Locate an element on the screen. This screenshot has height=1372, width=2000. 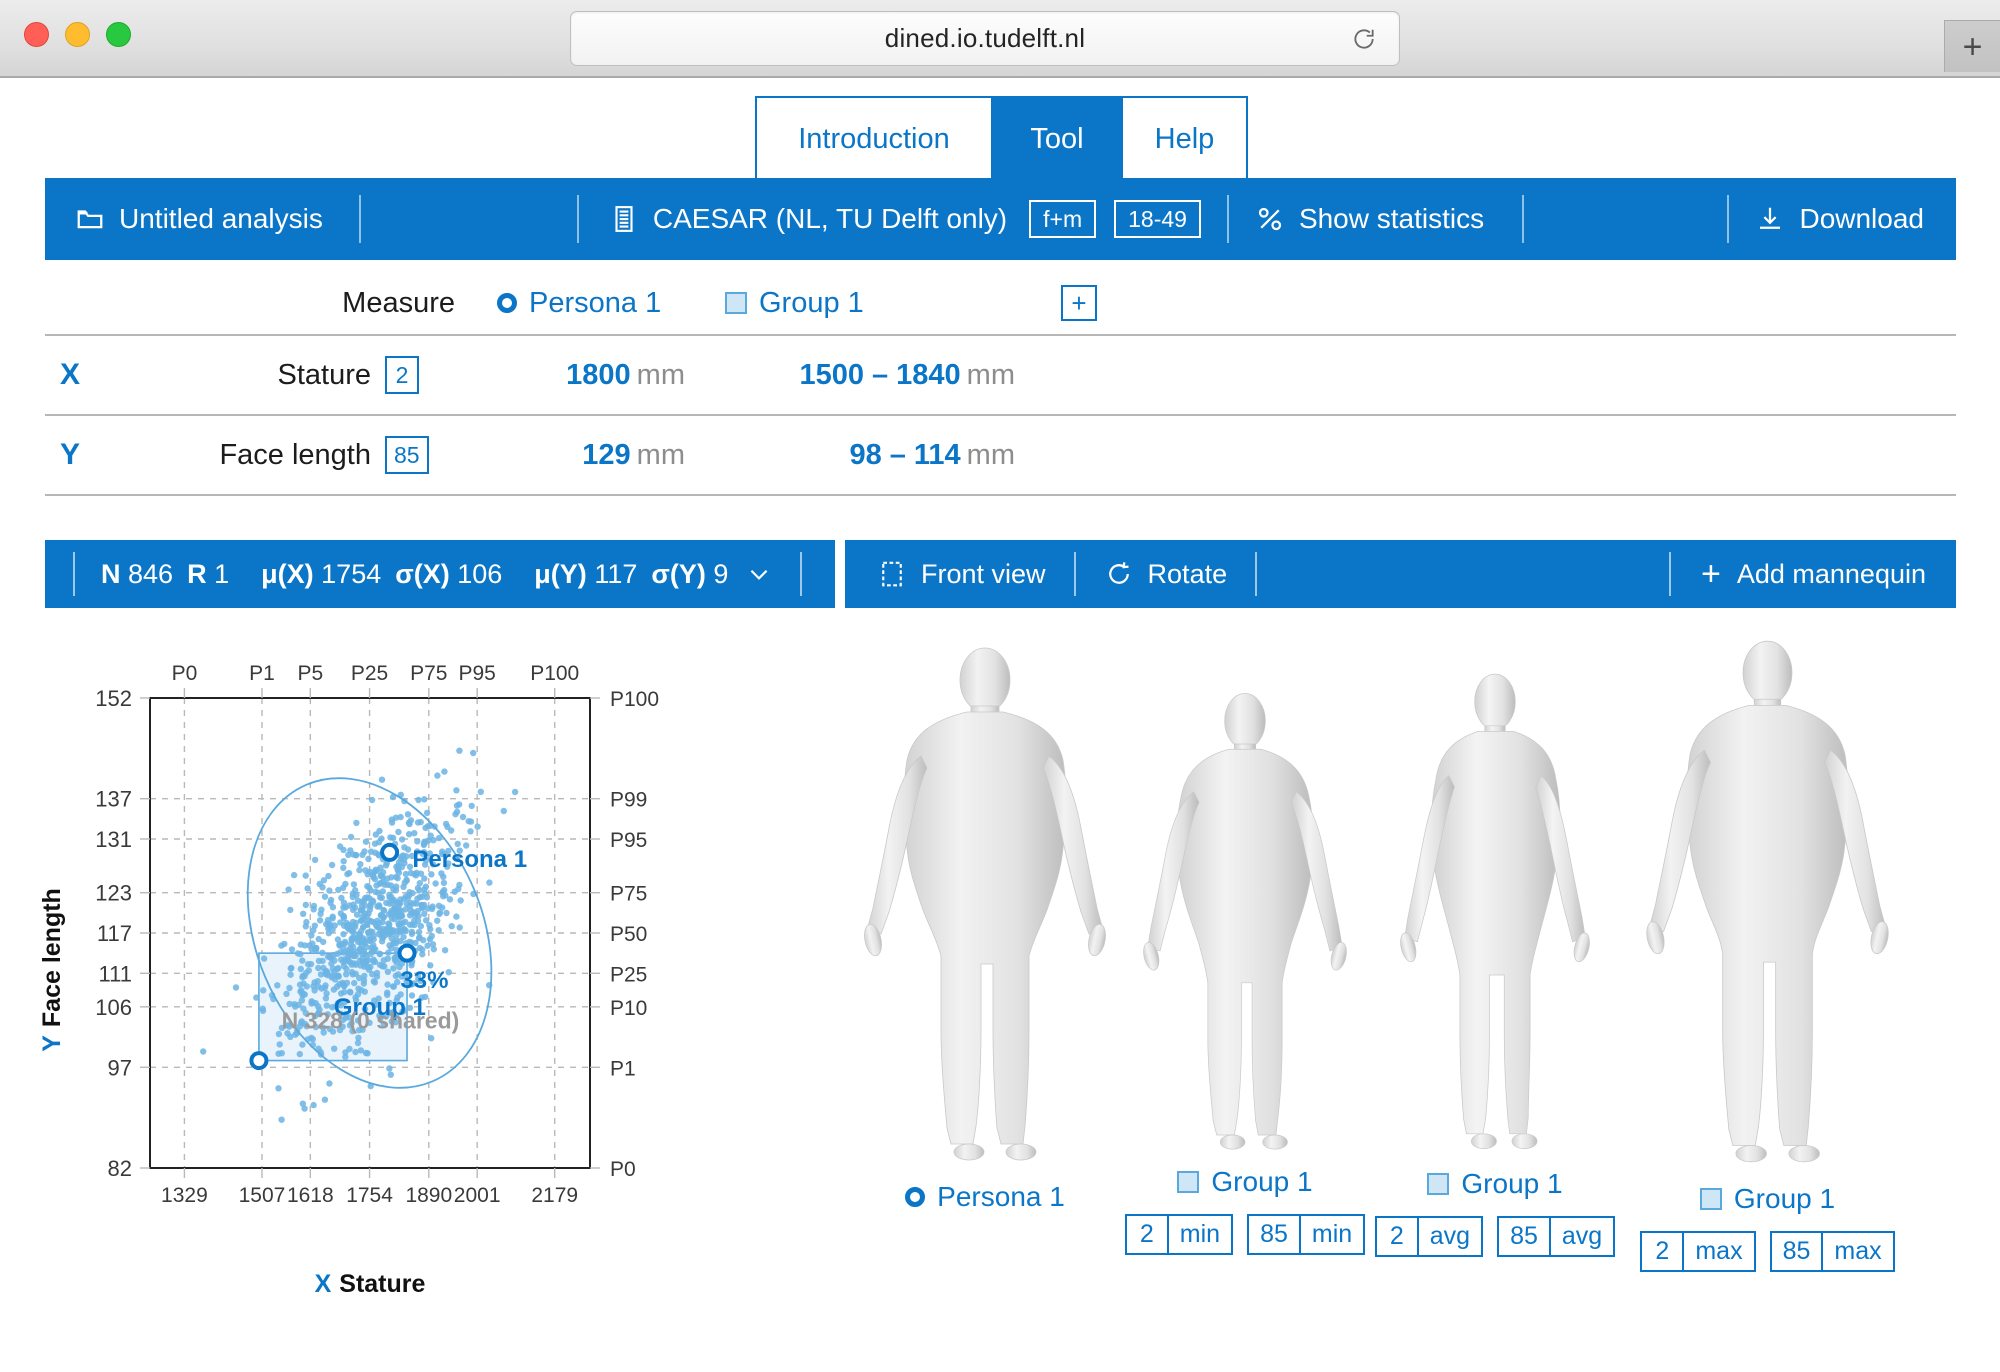
stat-sd-y: σ(Y) 9 is located at coordinates (689, 574).